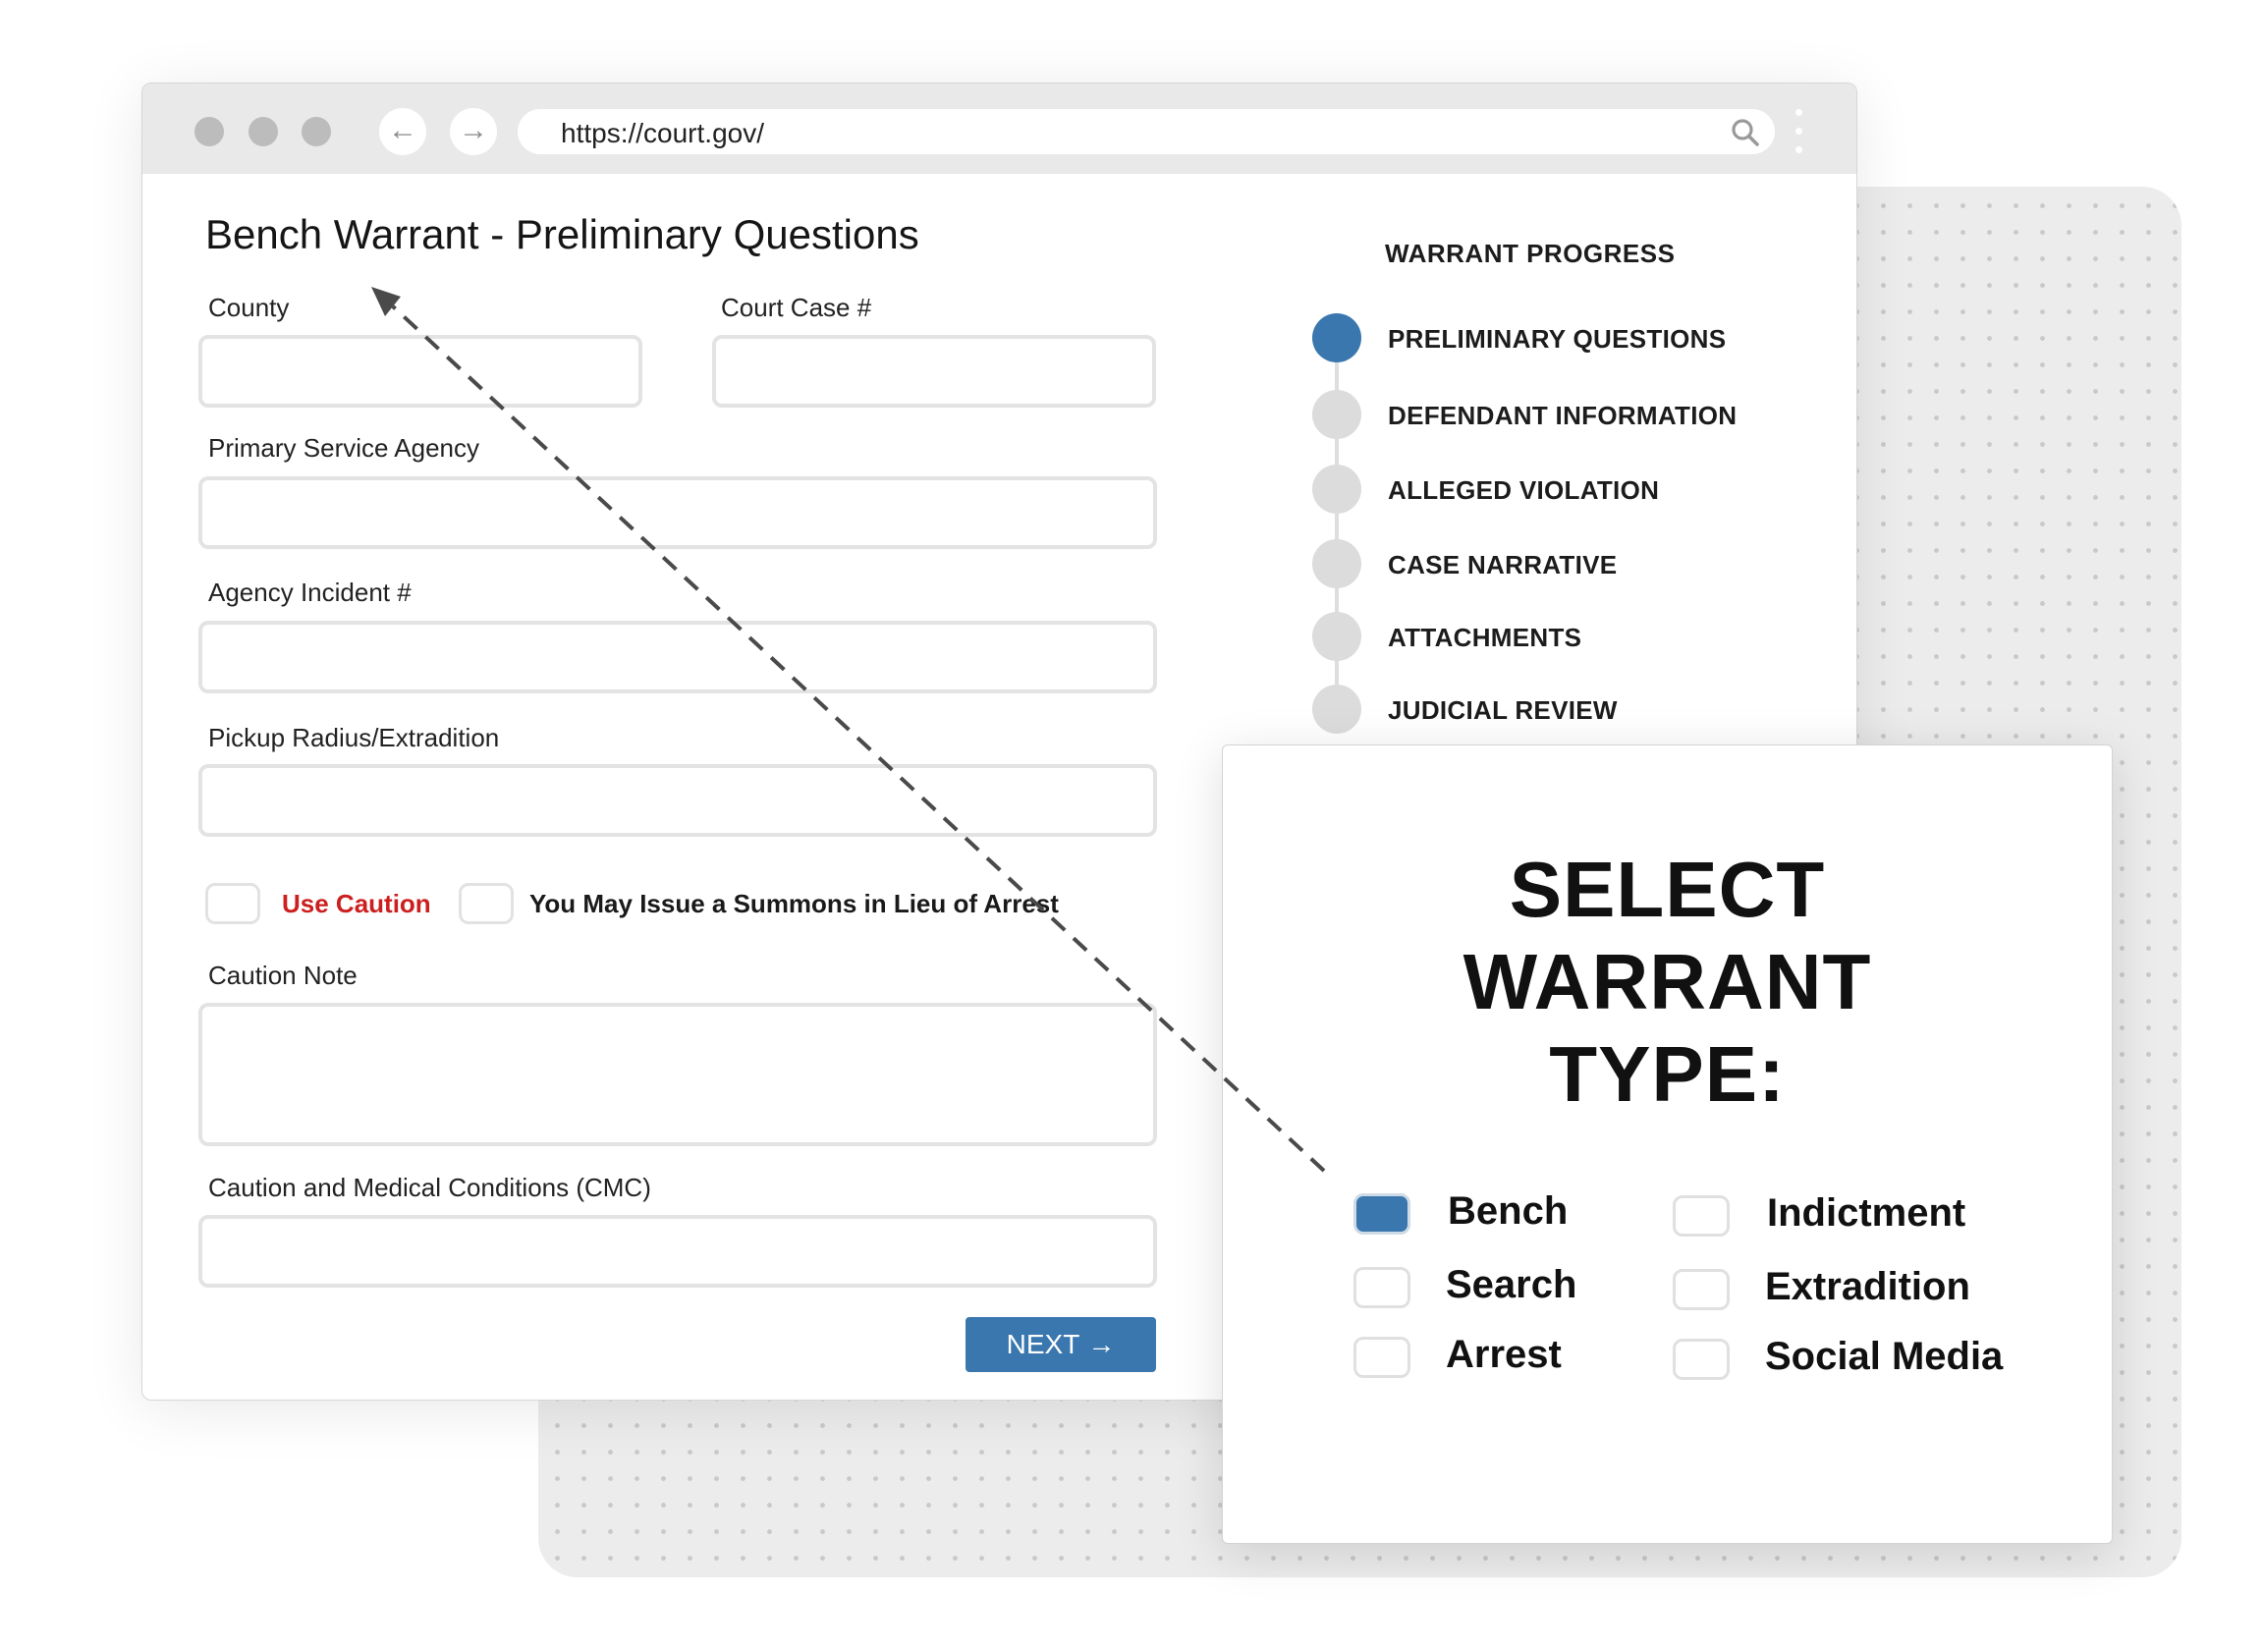 The height and width of the screenshot is (1652, 2263). I want to click on primary-service-agency-label: Primary Service Agency, so click(343, 448).